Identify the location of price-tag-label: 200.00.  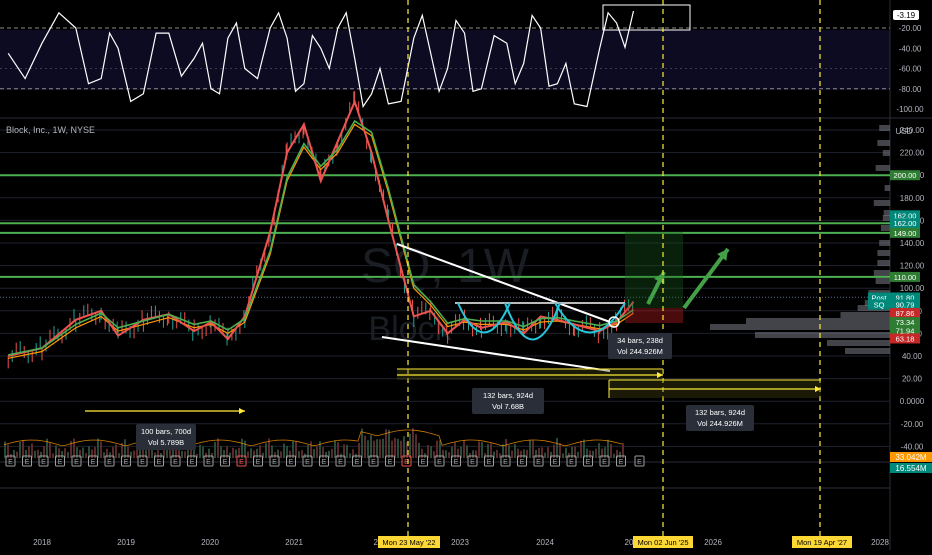
(905, 175).